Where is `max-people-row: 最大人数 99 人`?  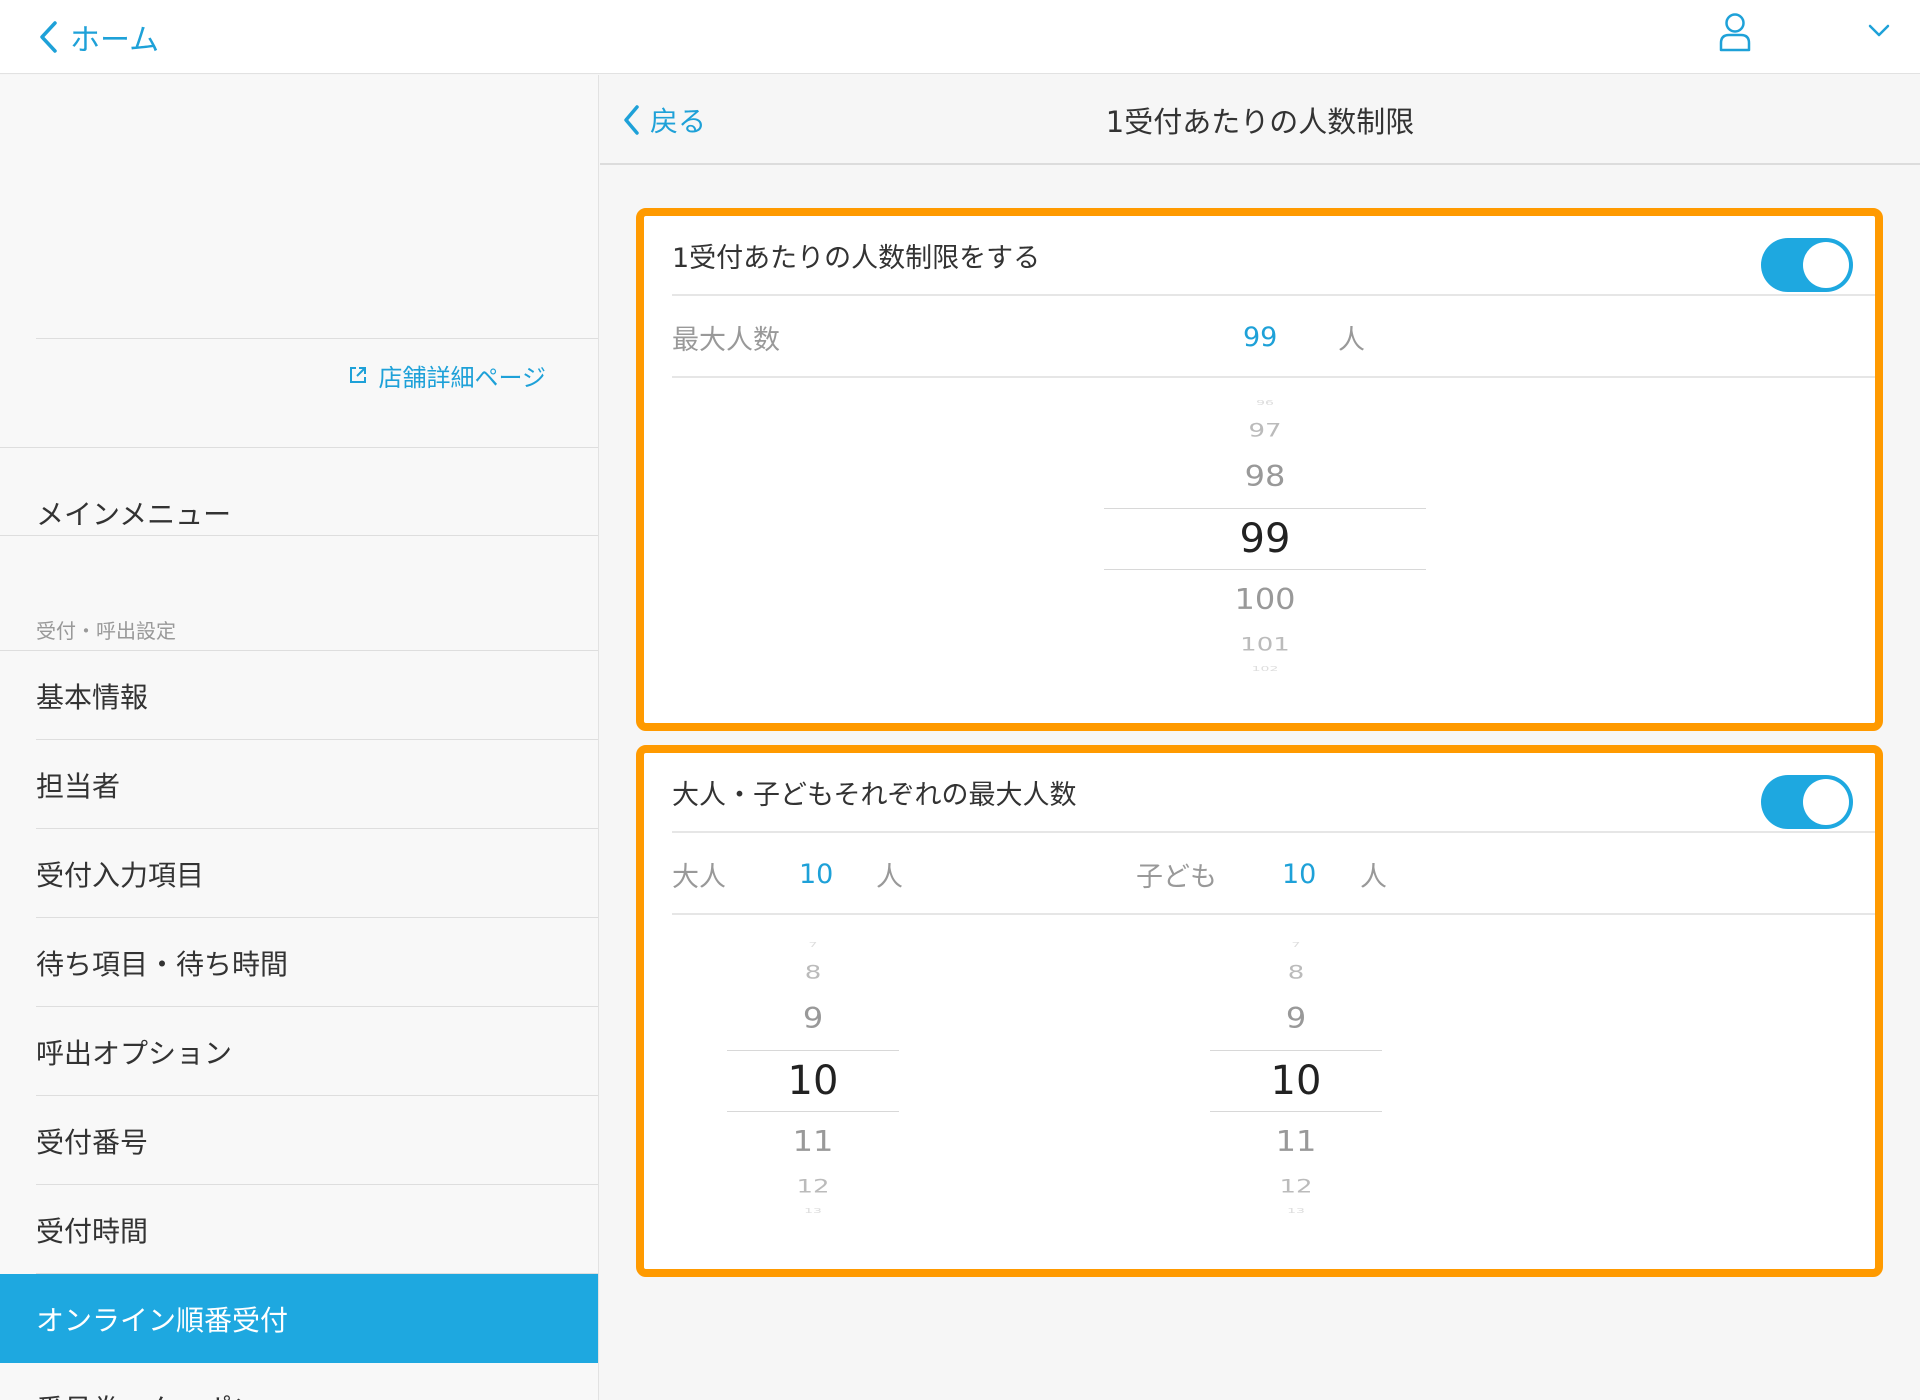
max-people-row: 最大人数 99 人 is located at coordinates (1273, 338).